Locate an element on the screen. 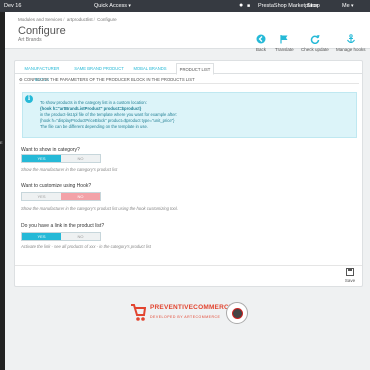 Image resolution: width=370 pixels, height=370 pixels. sidebar-edge-label: E is located at coordinates (1, 142).